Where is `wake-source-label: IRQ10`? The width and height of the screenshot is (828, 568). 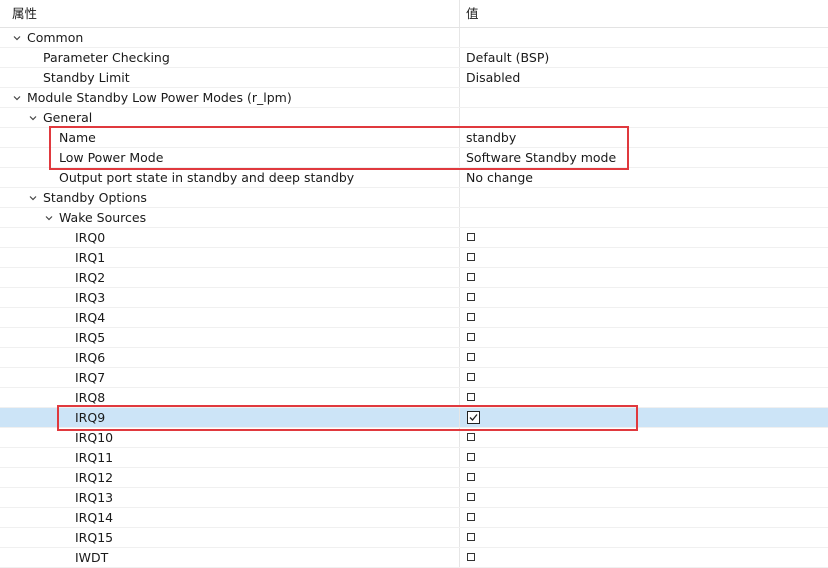 wake-source-label: IRQ10 is located at coordinates (94, 437).